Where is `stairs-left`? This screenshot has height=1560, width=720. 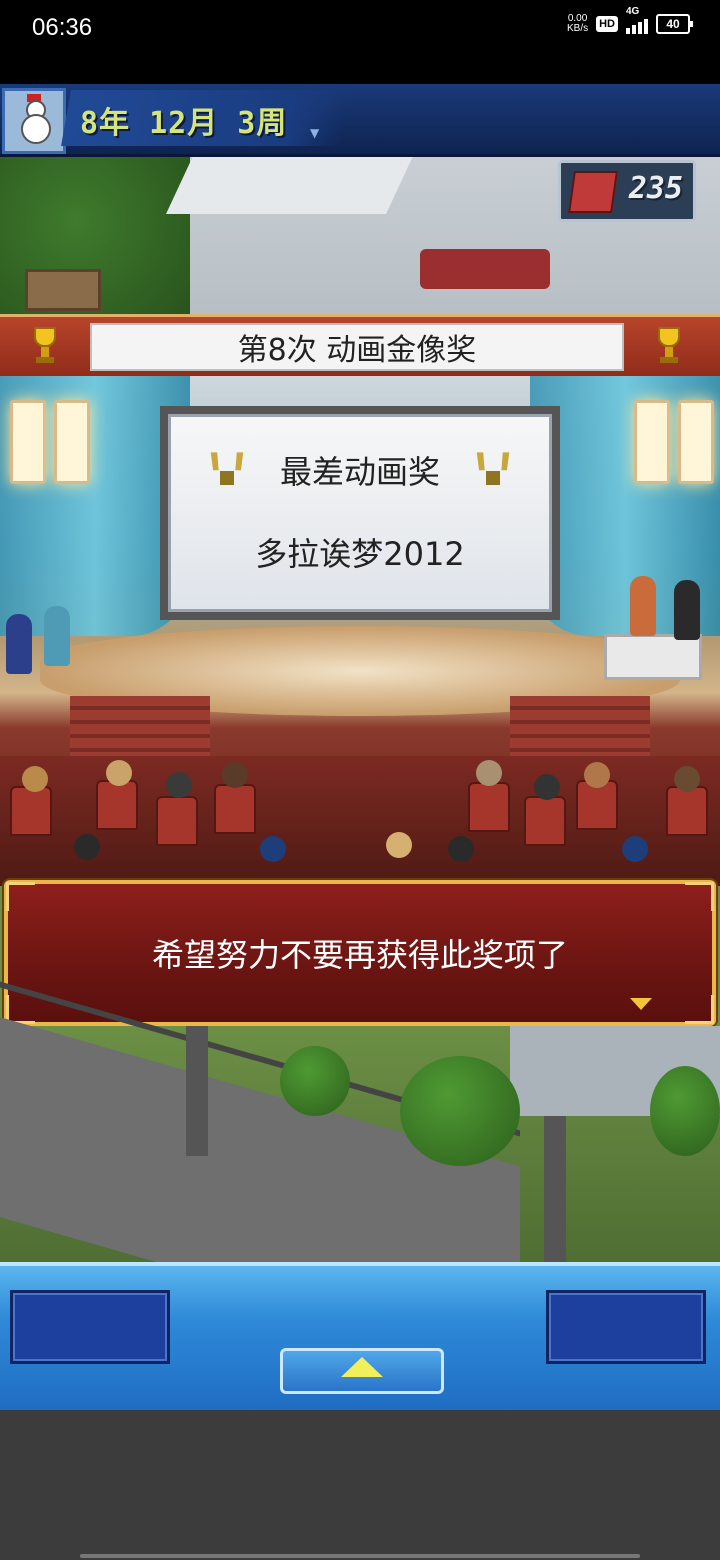 stairs-left is located at coordinates (140, 726).